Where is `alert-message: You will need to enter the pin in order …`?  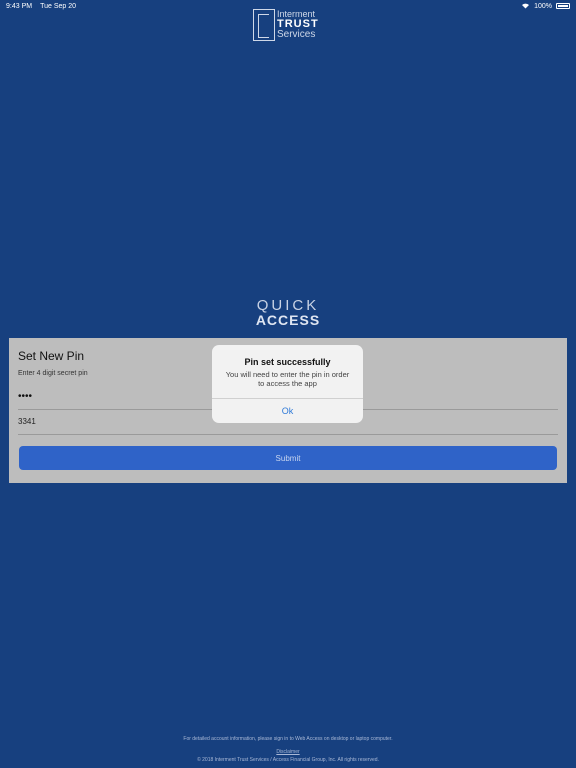
alert-message: You will need to enter the pin in order … is located at coordinates (287, 379).